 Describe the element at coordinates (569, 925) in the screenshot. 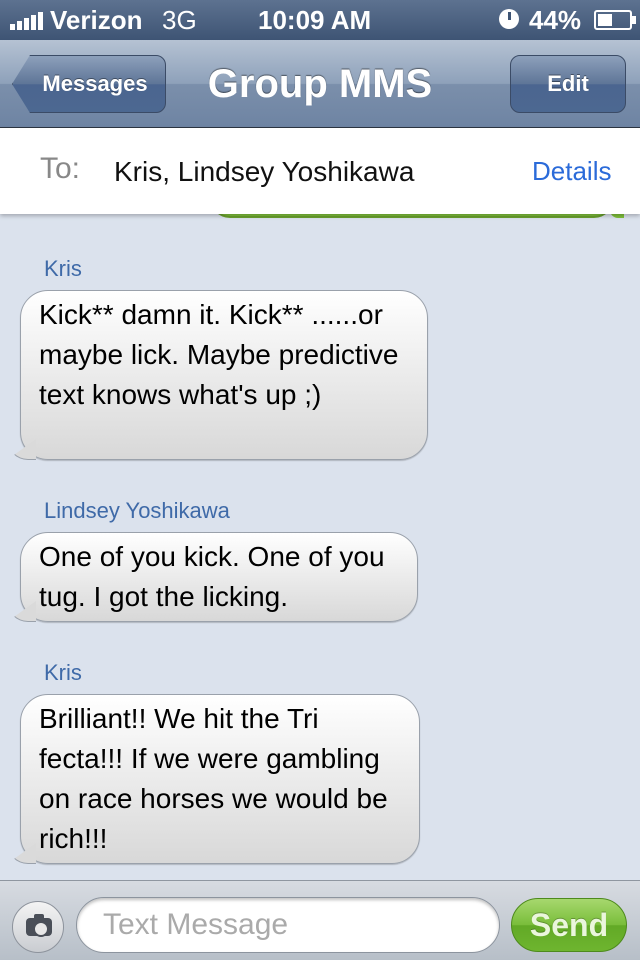

I see `send-button: Send` at that location.